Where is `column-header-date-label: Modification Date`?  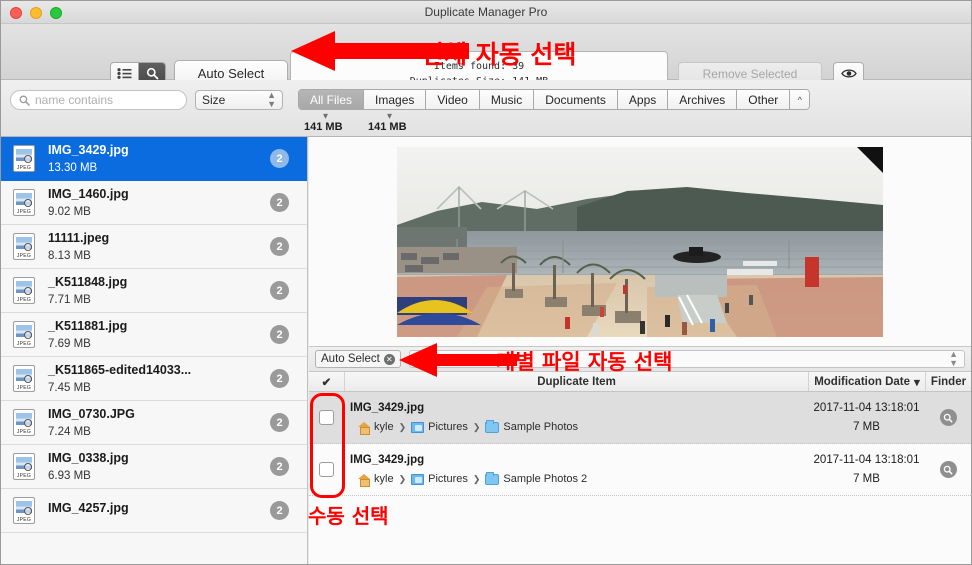 column-header-date-label: Modification Date is located at coordinates (862, 381).